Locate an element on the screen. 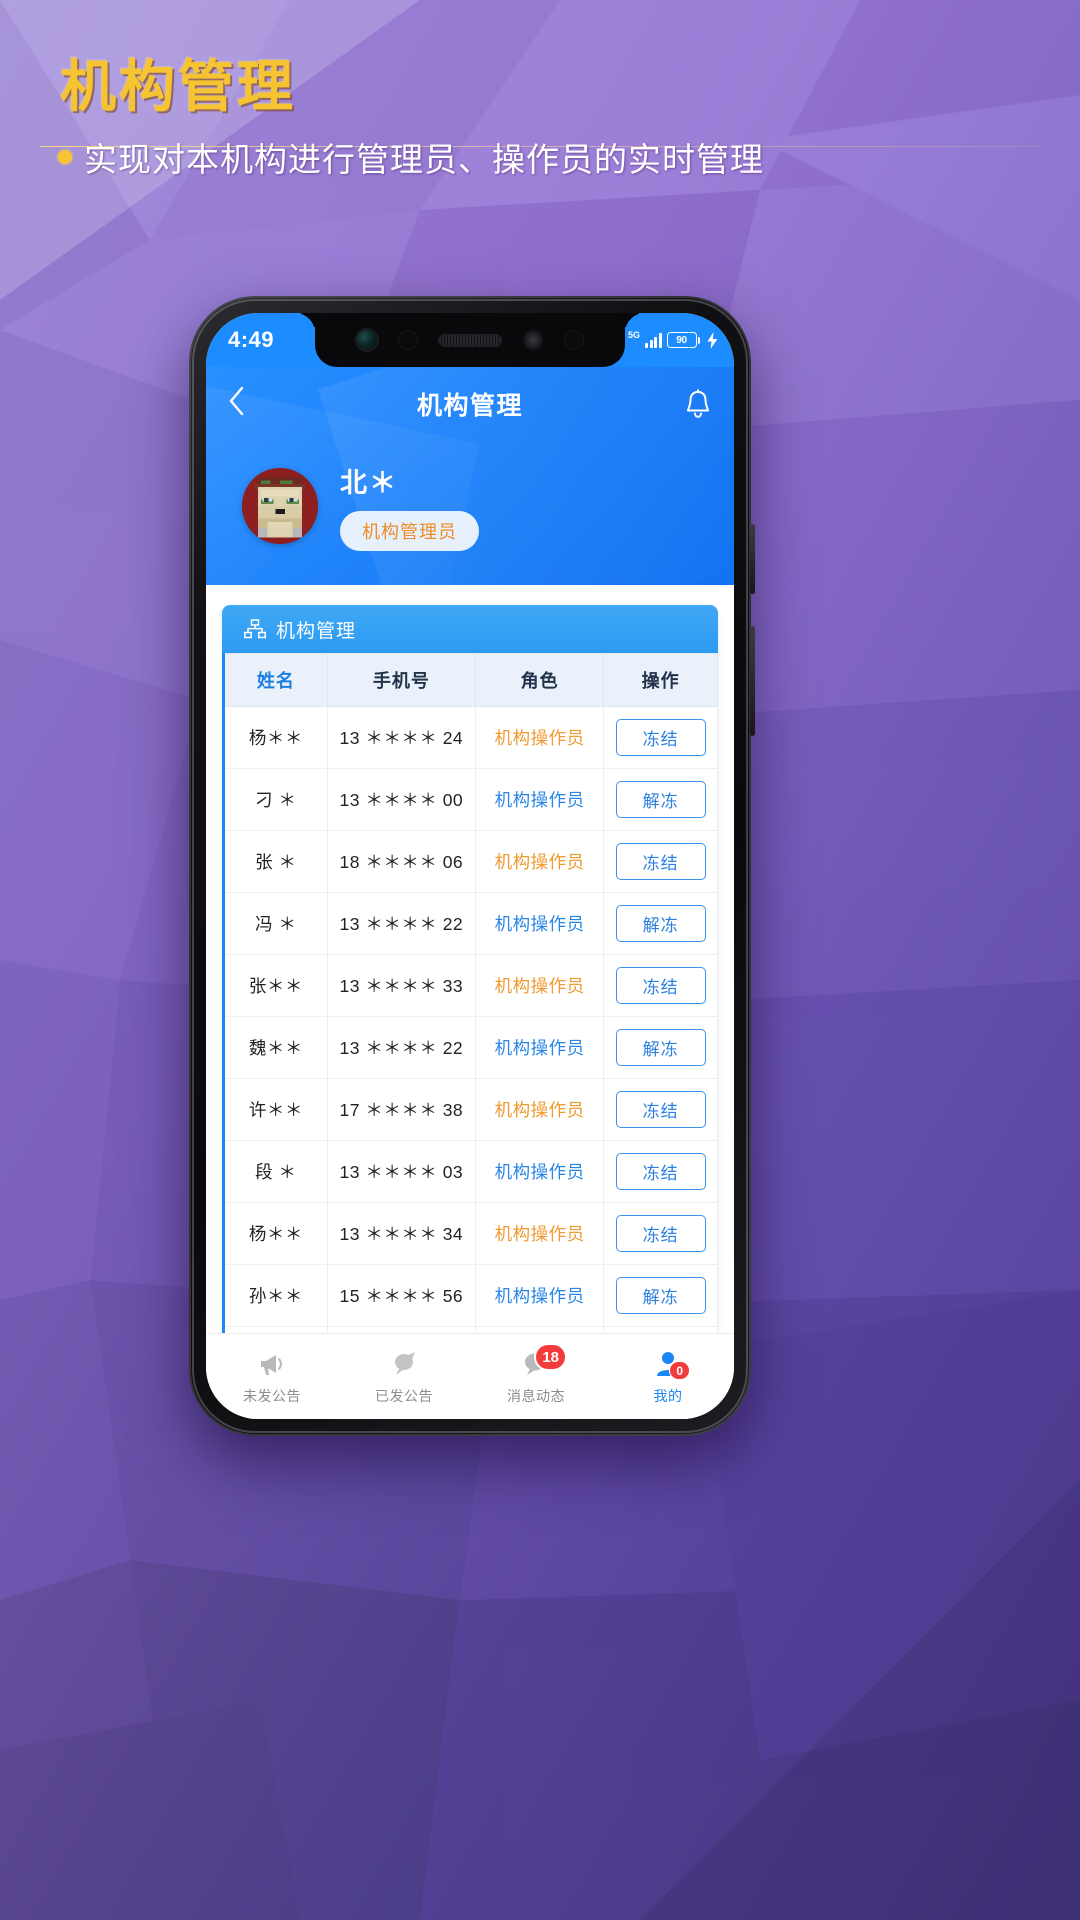 Image resolution: width=1080 pixels, height=1920 pixels. table-row: 杨＊＊ 13 ＊＊＊＊ 34 机构操作员 冻结 is located at coordinates (470, 1233).